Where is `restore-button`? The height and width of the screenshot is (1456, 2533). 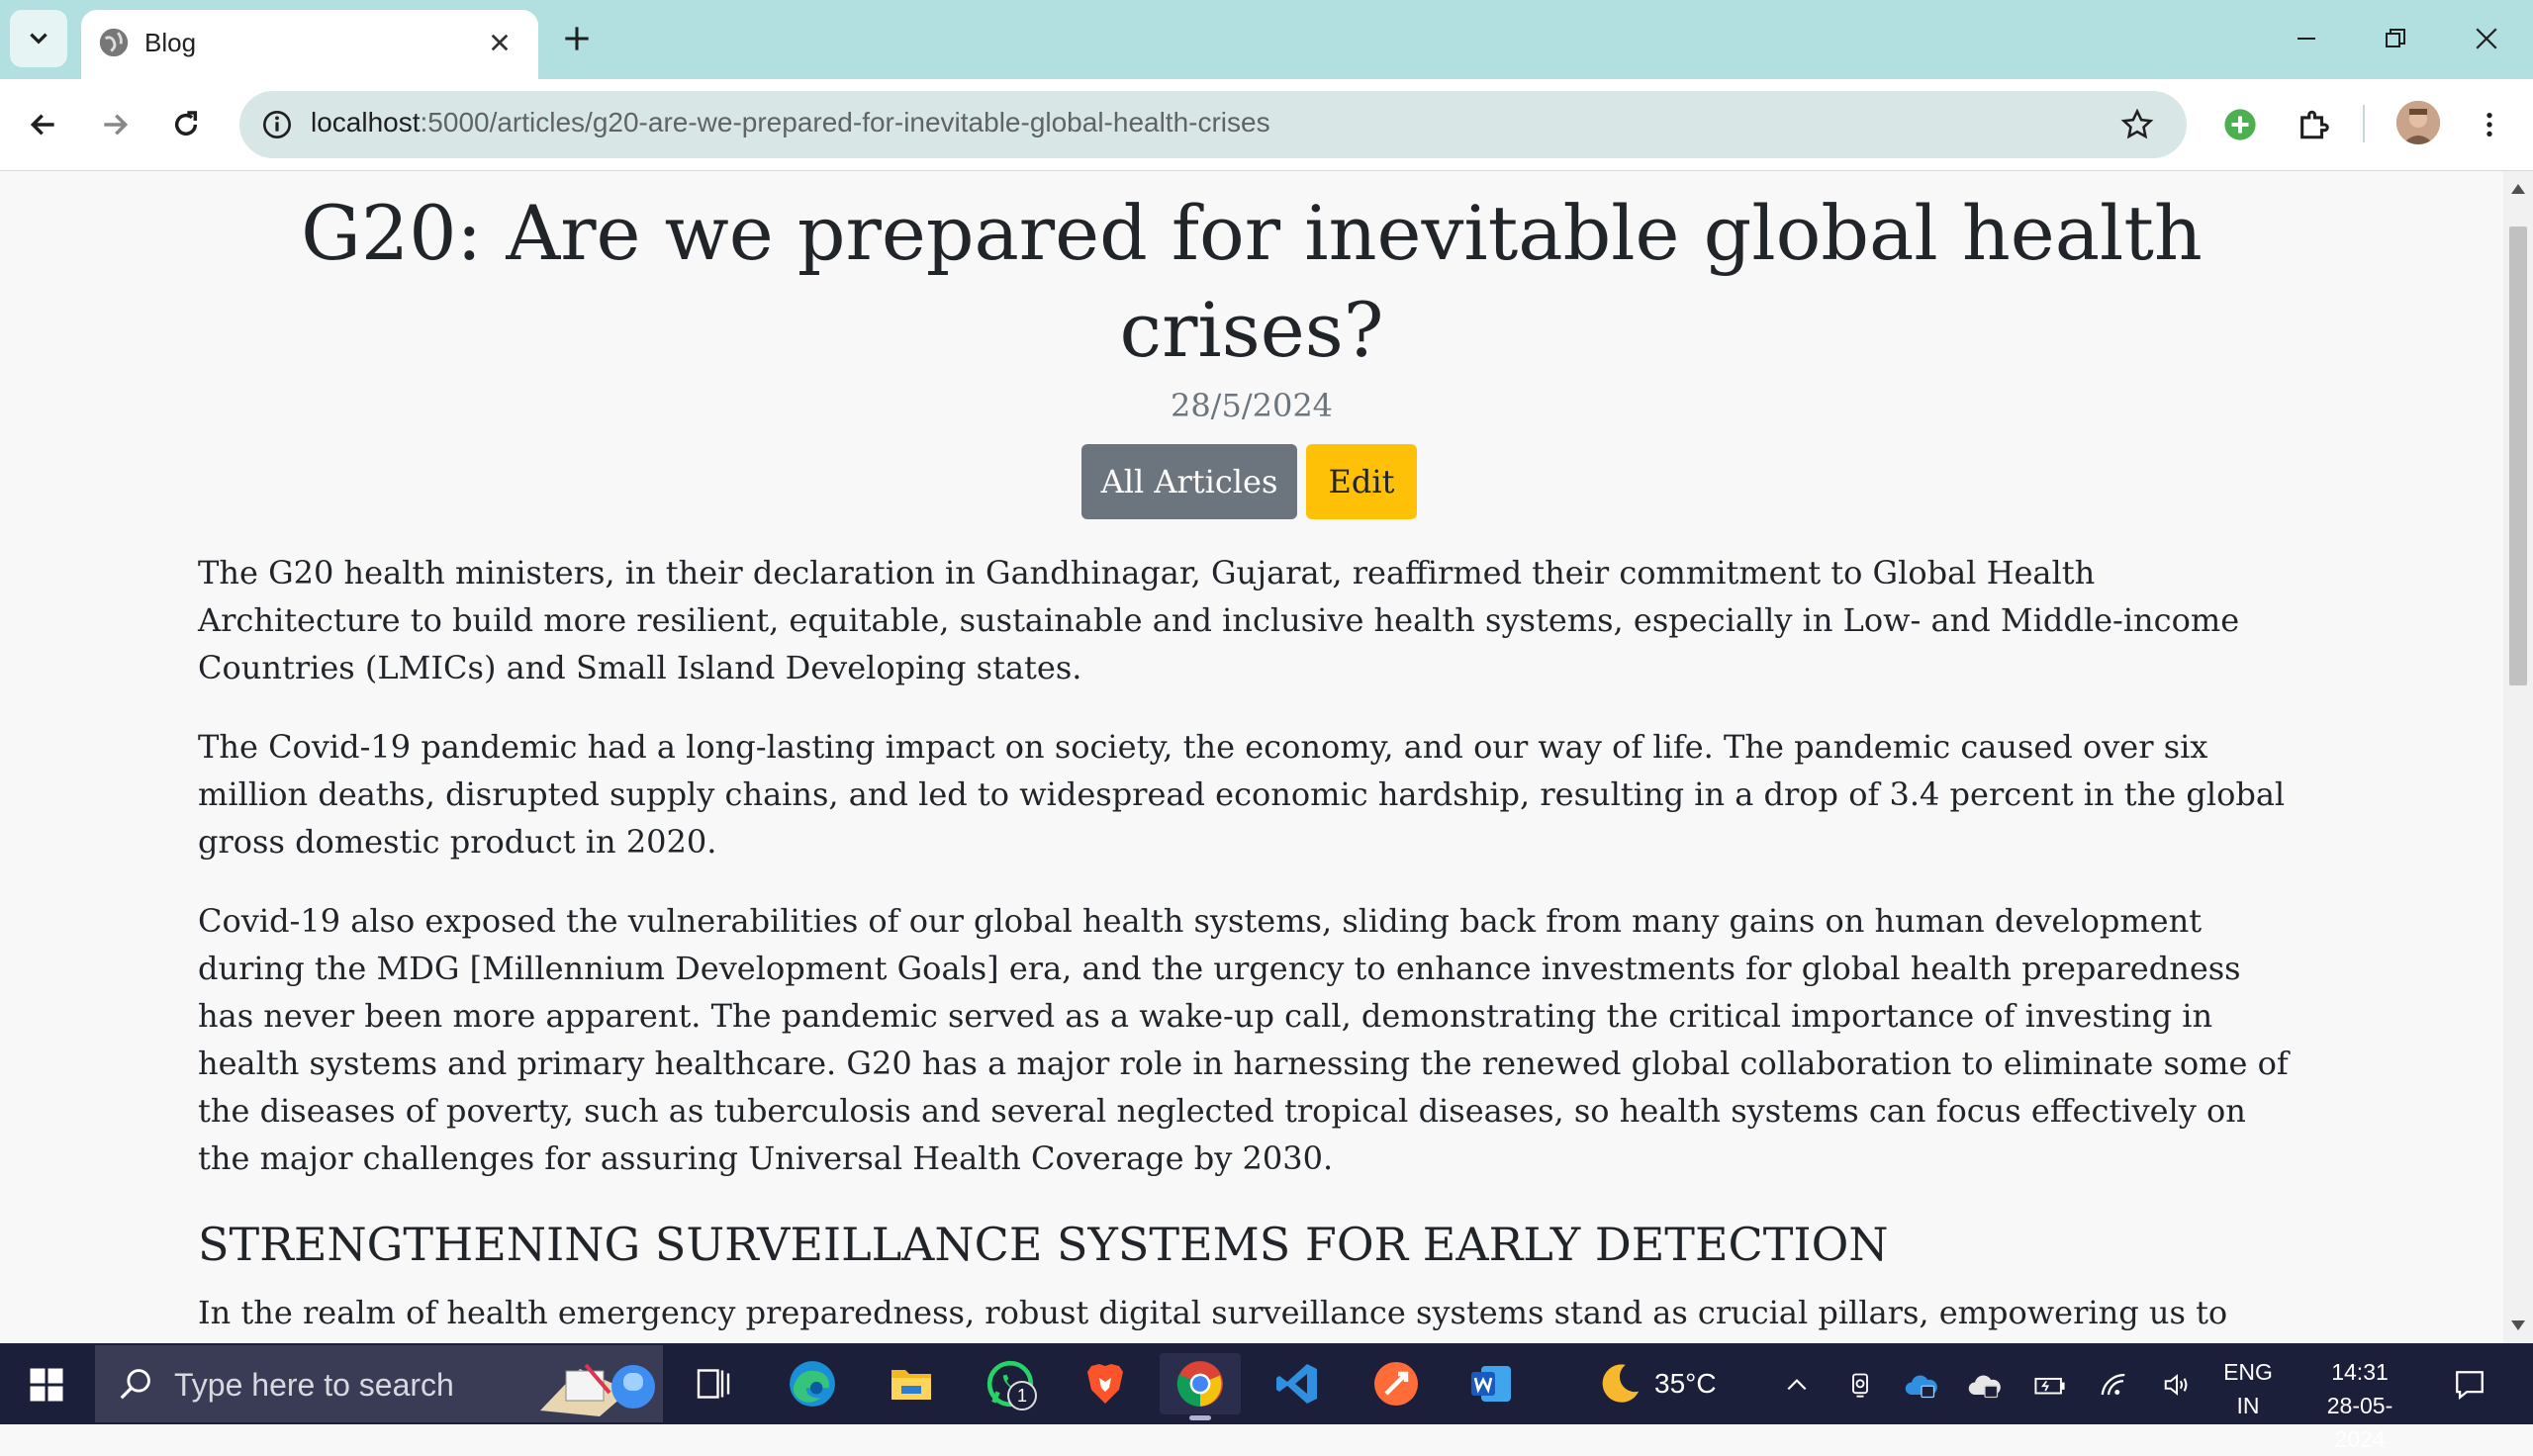
restore-button is located at coordinates (2395, 38).